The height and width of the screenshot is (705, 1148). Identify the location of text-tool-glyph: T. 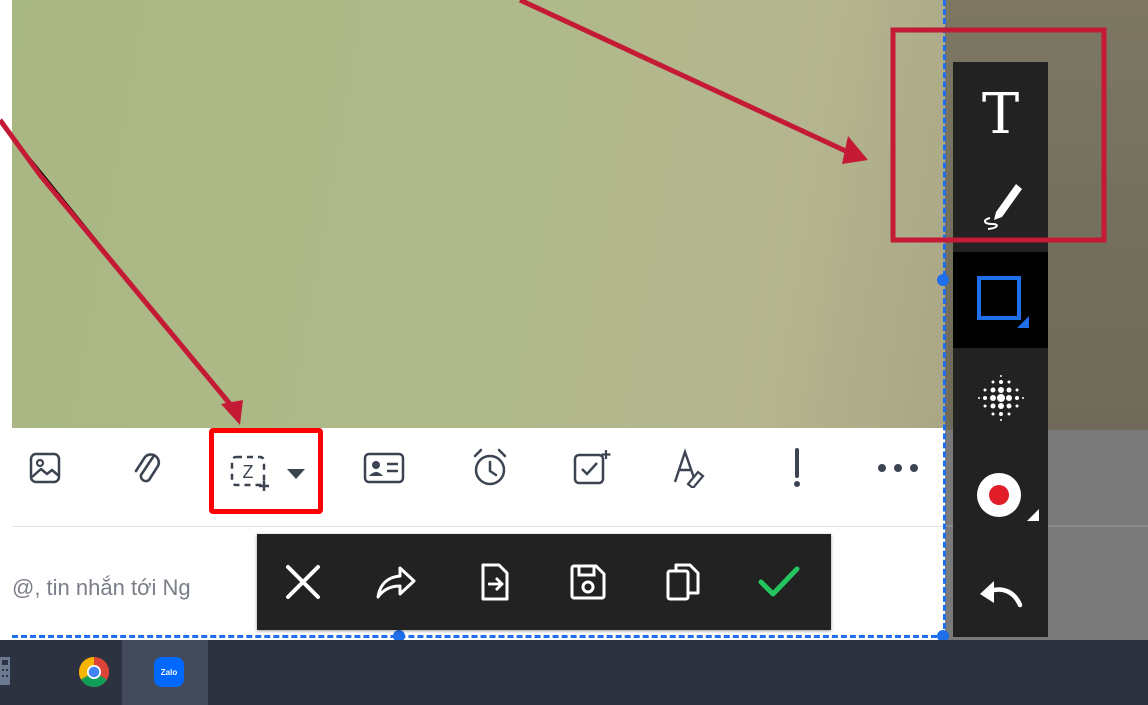
(1000, 114).